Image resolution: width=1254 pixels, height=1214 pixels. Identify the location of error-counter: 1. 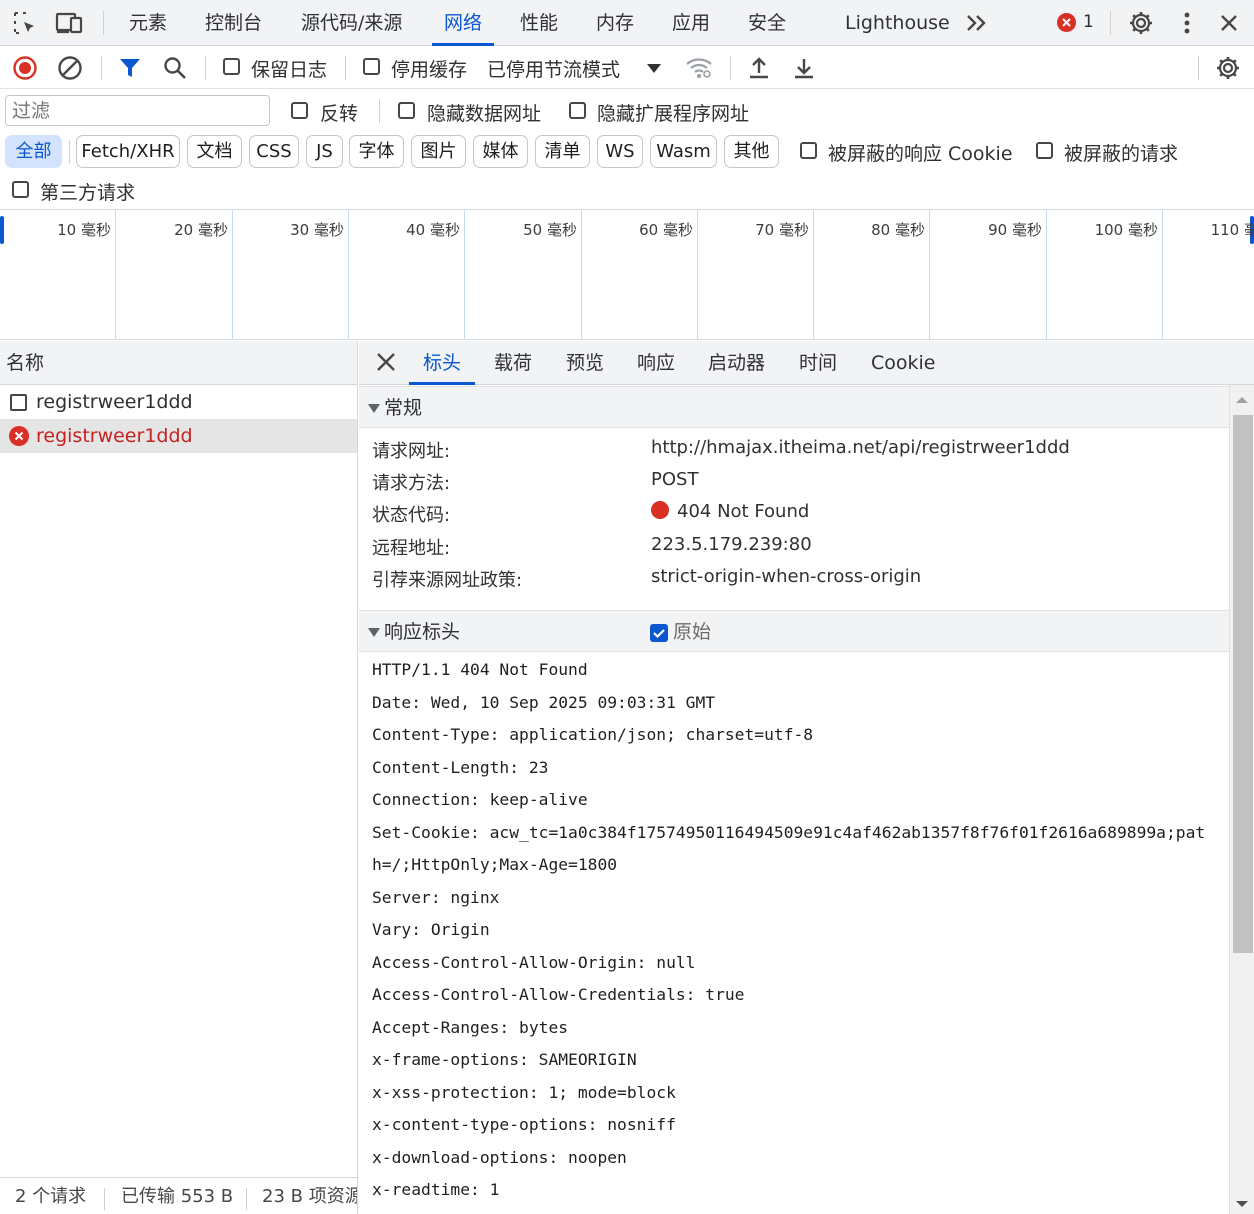
(1075, 22).